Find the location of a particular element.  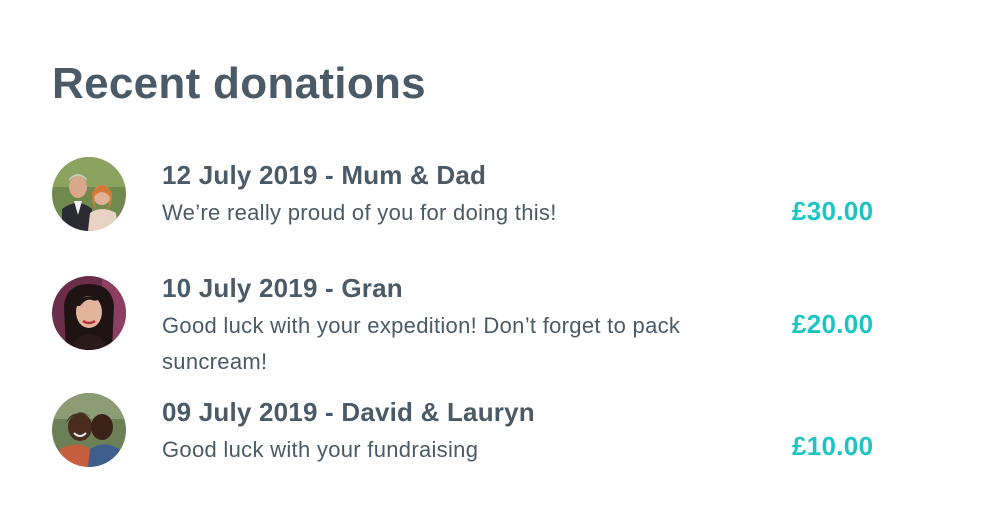

donation-heading: 12 July 2019 - Mum & Dad is located at coordinates (324, 175).